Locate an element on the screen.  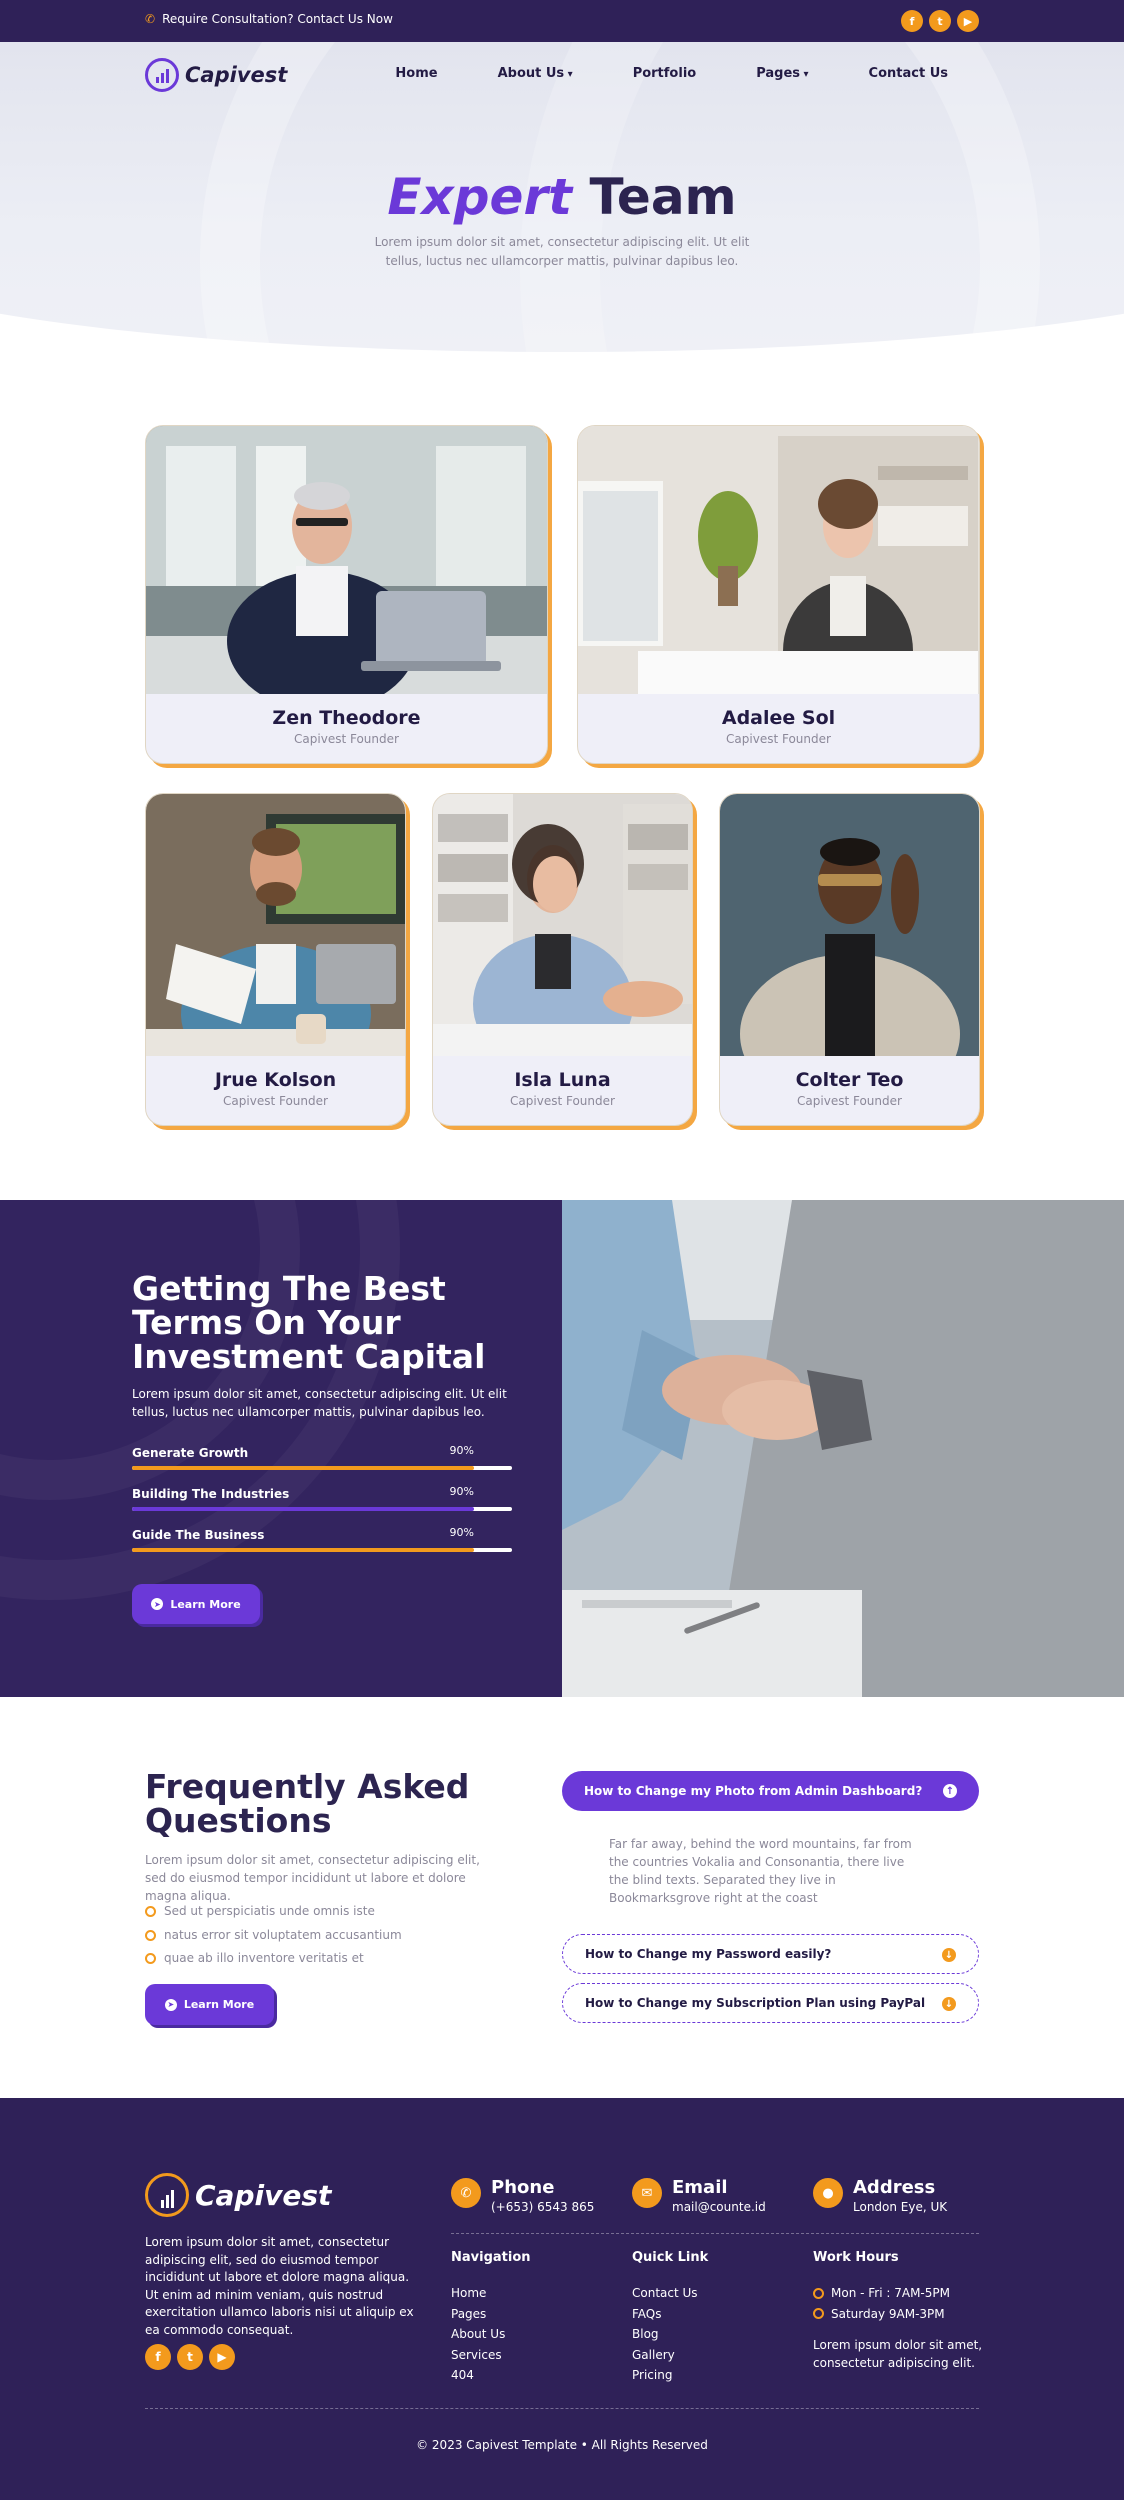
member-name: Jrue Kolson is located at coordinates (275, 1080).